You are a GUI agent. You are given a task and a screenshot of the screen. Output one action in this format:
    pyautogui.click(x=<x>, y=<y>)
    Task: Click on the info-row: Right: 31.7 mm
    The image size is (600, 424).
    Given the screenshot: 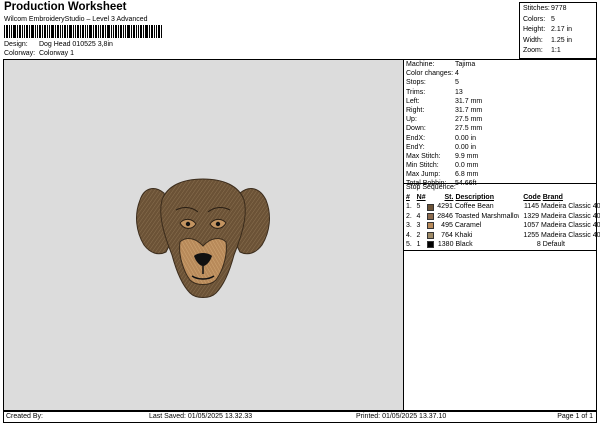 What is the action you would take?
    pyautogui.click(x=501, y=110)
    